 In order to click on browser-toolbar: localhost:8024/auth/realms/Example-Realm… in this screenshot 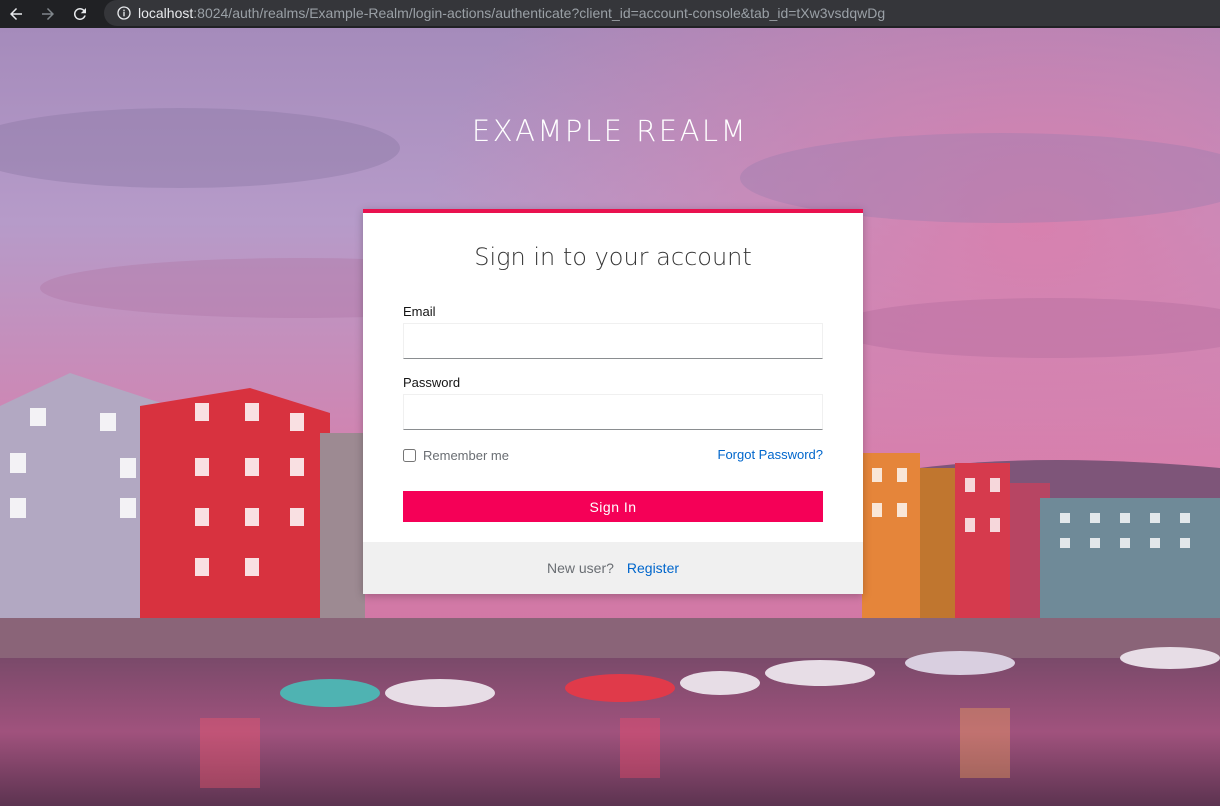, I will do `click(610, 14)`.